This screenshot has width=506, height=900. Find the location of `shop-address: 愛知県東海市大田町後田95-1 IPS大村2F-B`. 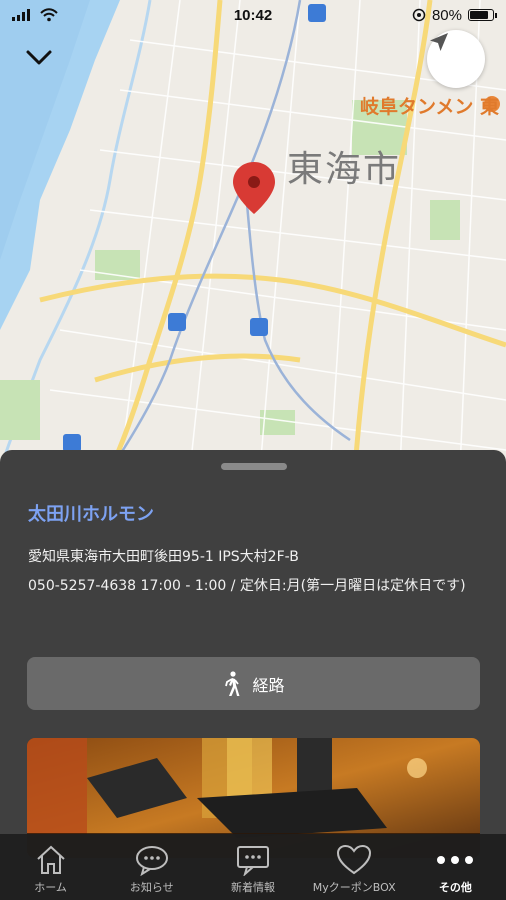

shop-address: 愛知県東海市大田町後田95-1 IPS大村2F-B is located at coordinates (163, 557).